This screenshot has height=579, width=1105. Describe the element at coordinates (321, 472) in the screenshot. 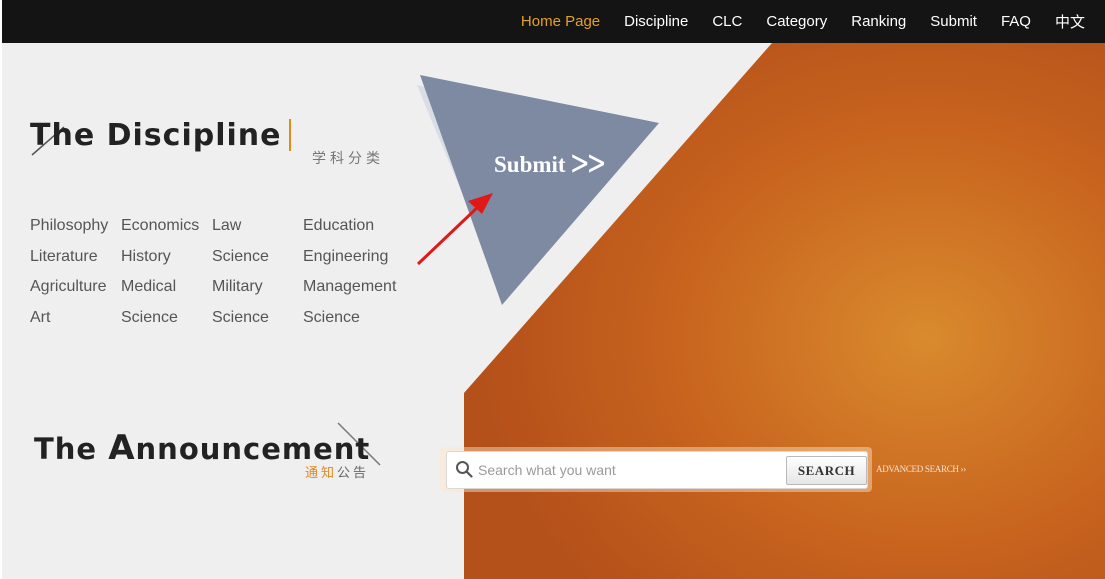

I see `announcement-subtitle-highlight: 通知` at that location.